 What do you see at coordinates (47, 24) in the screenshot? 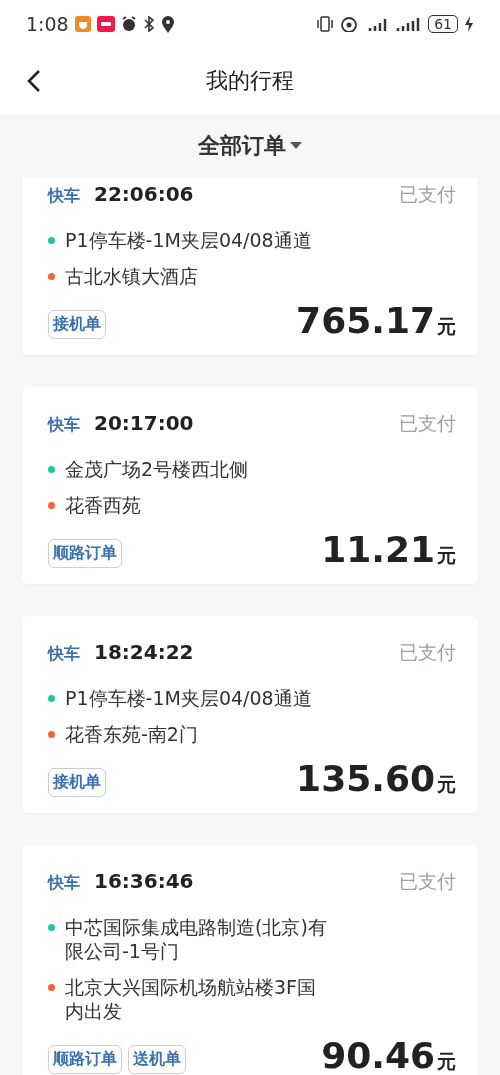
I see `status-time: 1:08` at bounding box center [47, 24].